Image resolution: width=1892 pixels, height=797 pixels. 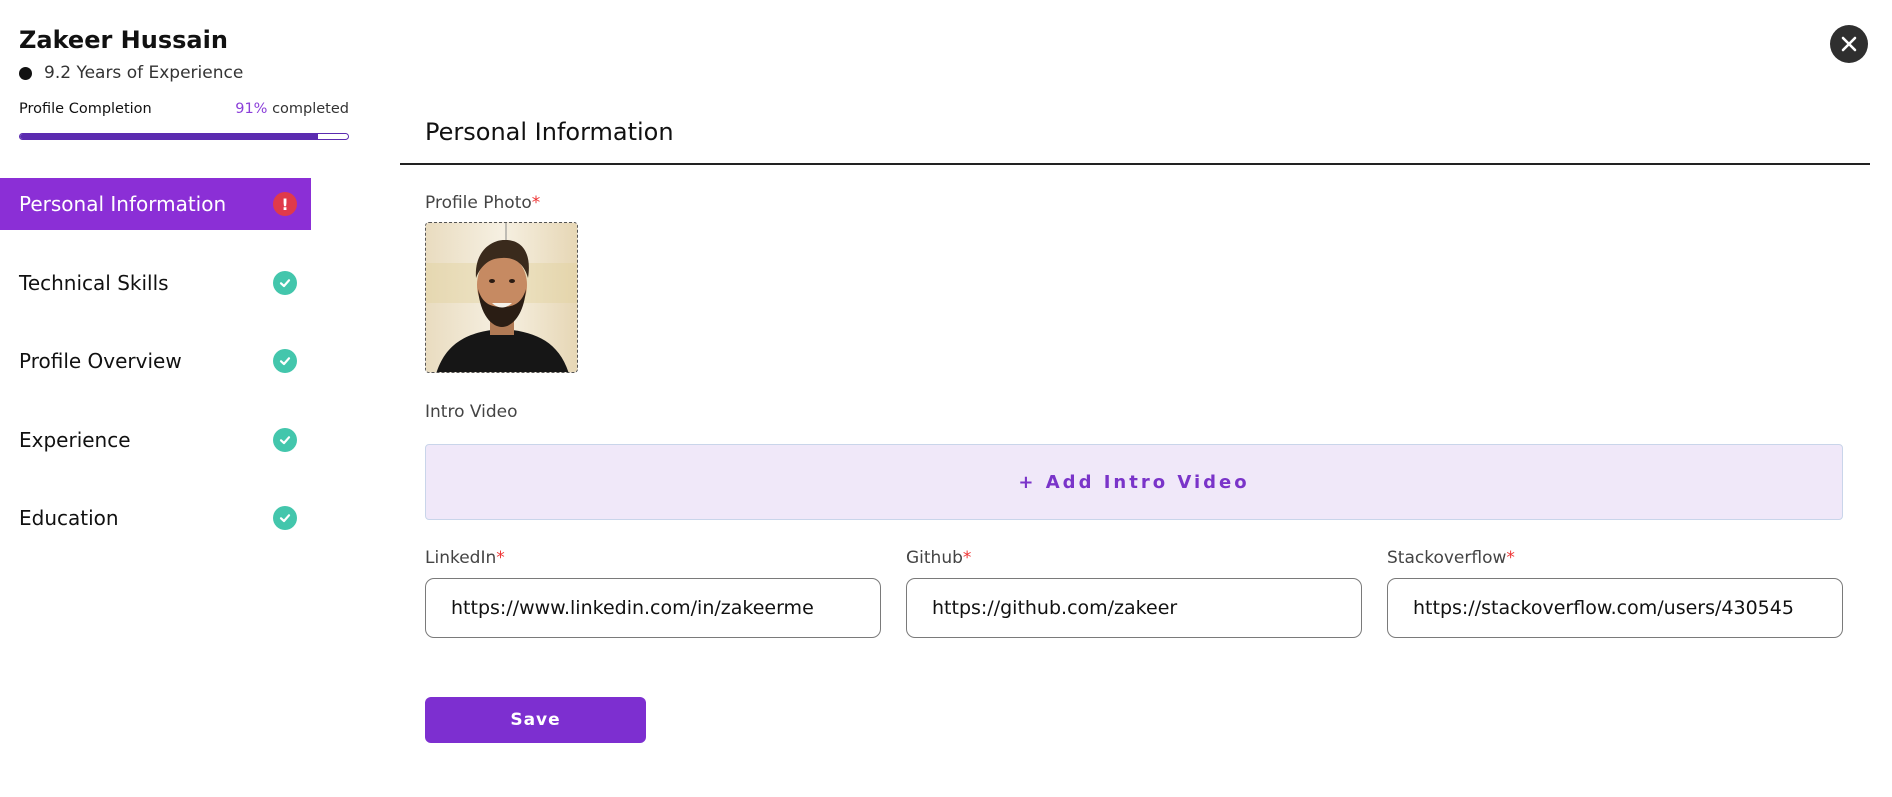 I want to click on github-label-text: Github, so click(x=934, y=558).